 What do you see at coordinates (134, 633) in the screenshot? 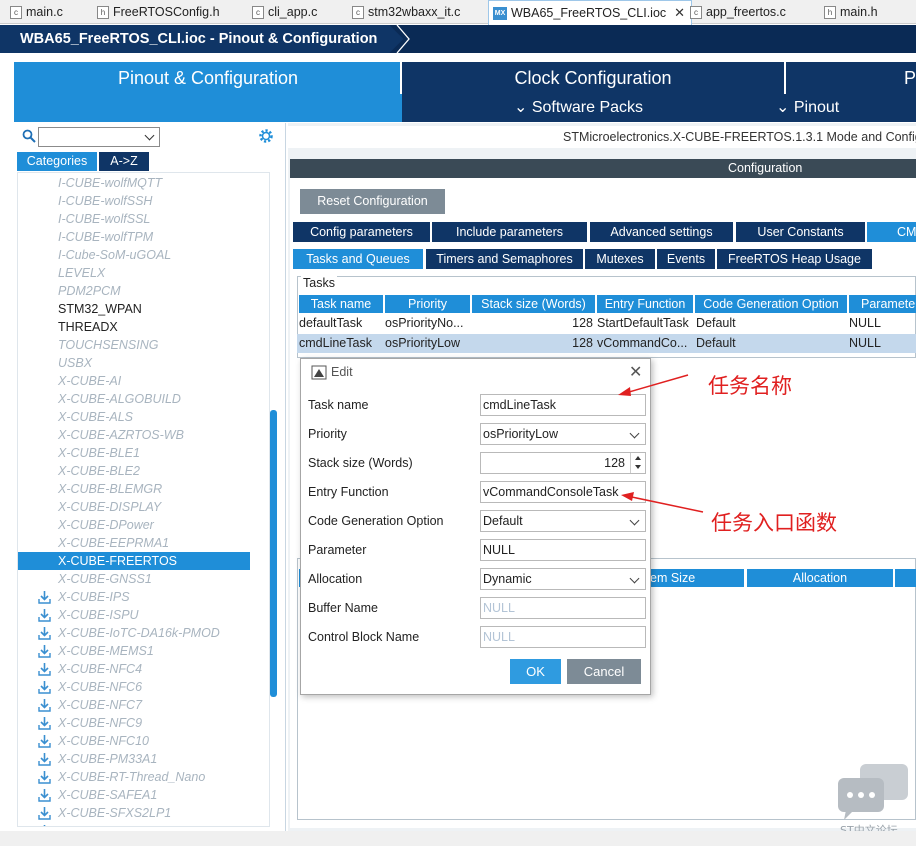
I see `list-item: X-CUBE-IoTC-DA16k-PMOD` at bounding box center [134, 633].